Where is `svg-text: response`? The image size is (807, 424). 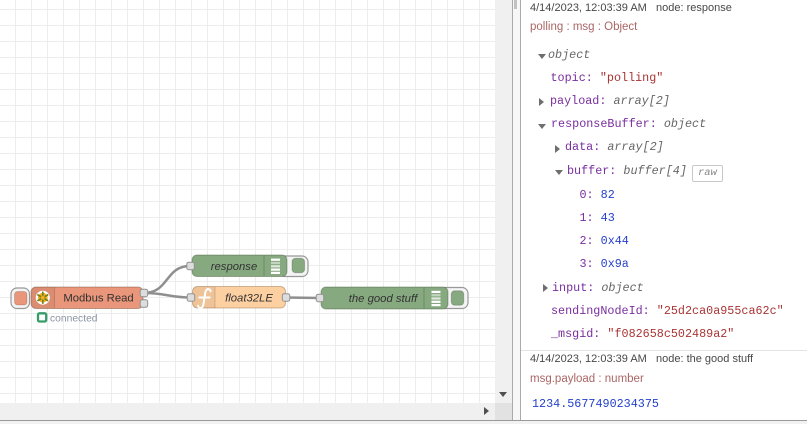
svg-text: response is located at coordinates (234, 267).